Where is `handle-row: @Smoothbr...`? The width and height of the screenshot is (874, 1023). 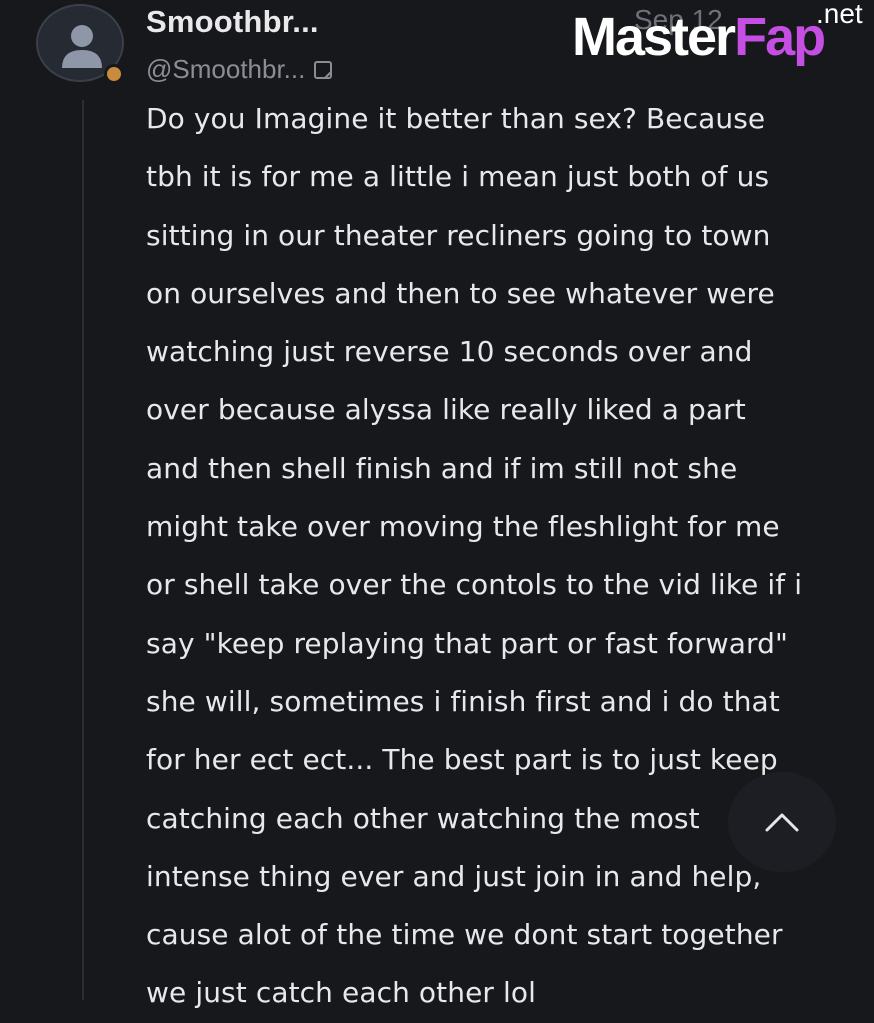 handle-row: @Smoothbr... is located at coordinates (240, 69).